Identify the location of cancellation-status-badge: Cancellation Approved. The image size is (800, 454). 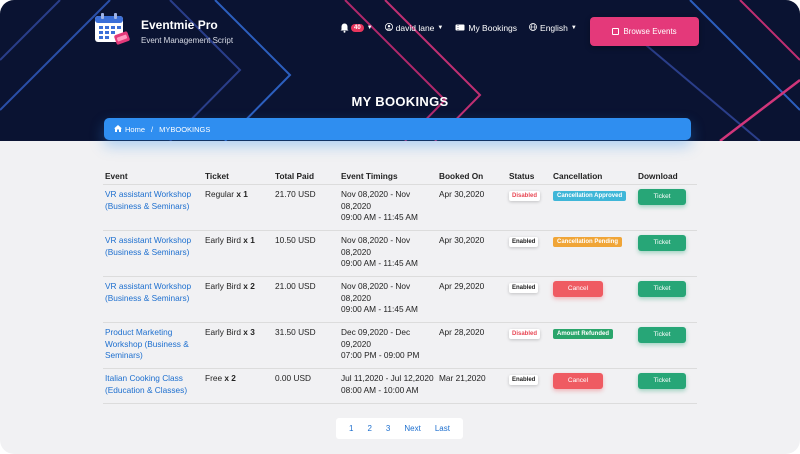
(590, 196).